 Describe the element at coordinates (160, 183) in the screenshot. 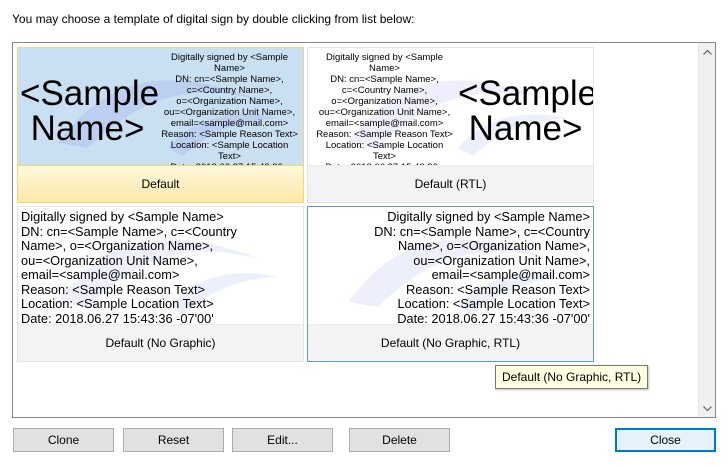

I see `template-caption: Default` at that location.